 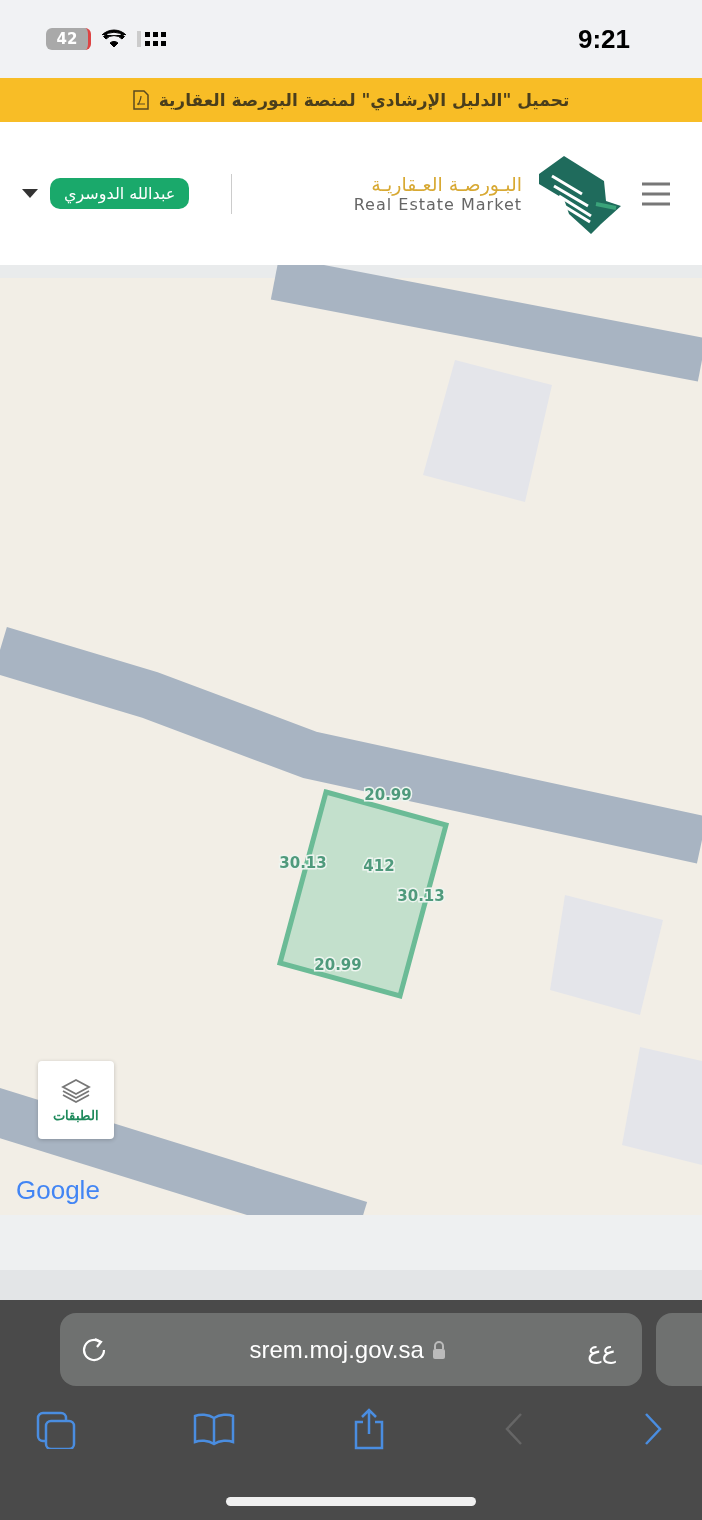 What do you see at coordinates (338, 965) in the screenshot?
I see `side-length: 20.99` at bounding box center [338, 965].